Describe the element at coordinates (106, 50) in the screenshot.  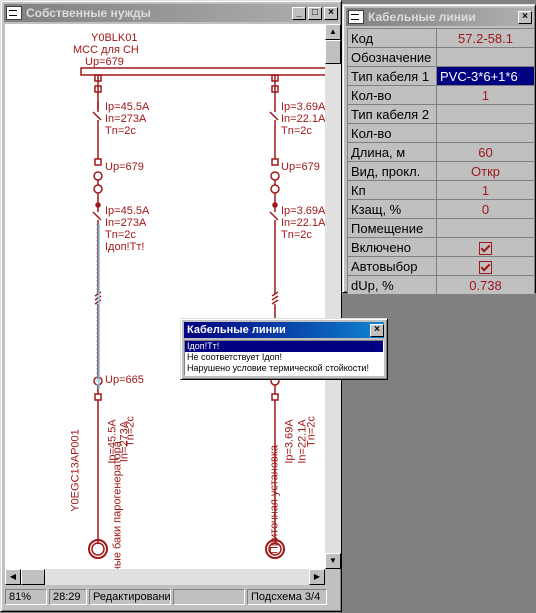
I see `bus-desc: МСС для СН` at that location.